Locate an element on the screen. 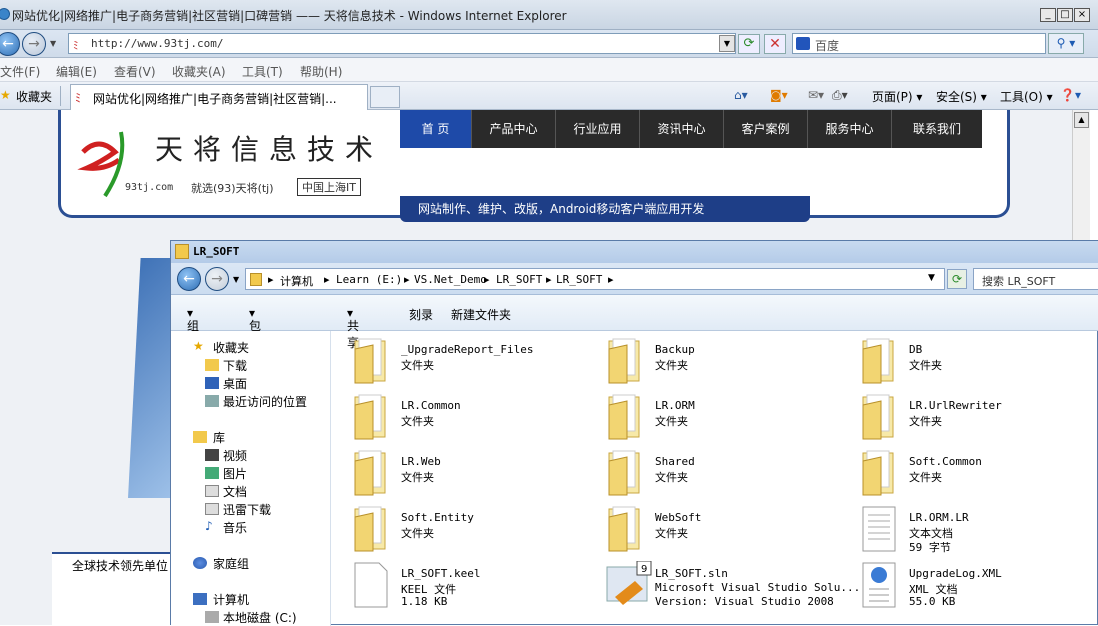 This screenshot has height=626, width=1098. nav-products: 产品中心 is located at coordinates (514, 129).